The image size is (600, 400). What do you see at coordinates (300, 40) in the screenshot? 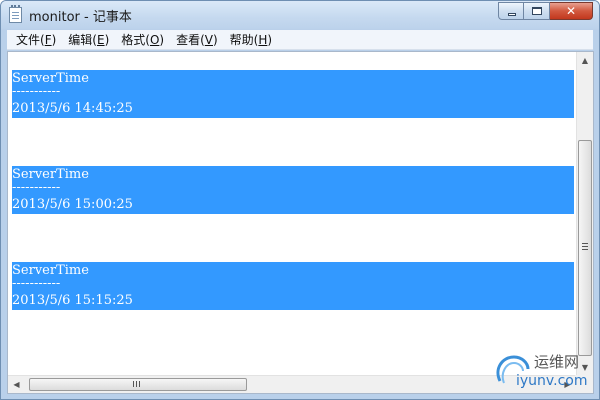
I see `menu-bar: 文件(F) 编辑(E) 格式(O) 查看(V) 帮助(H)` at bounding box center [300, 40].